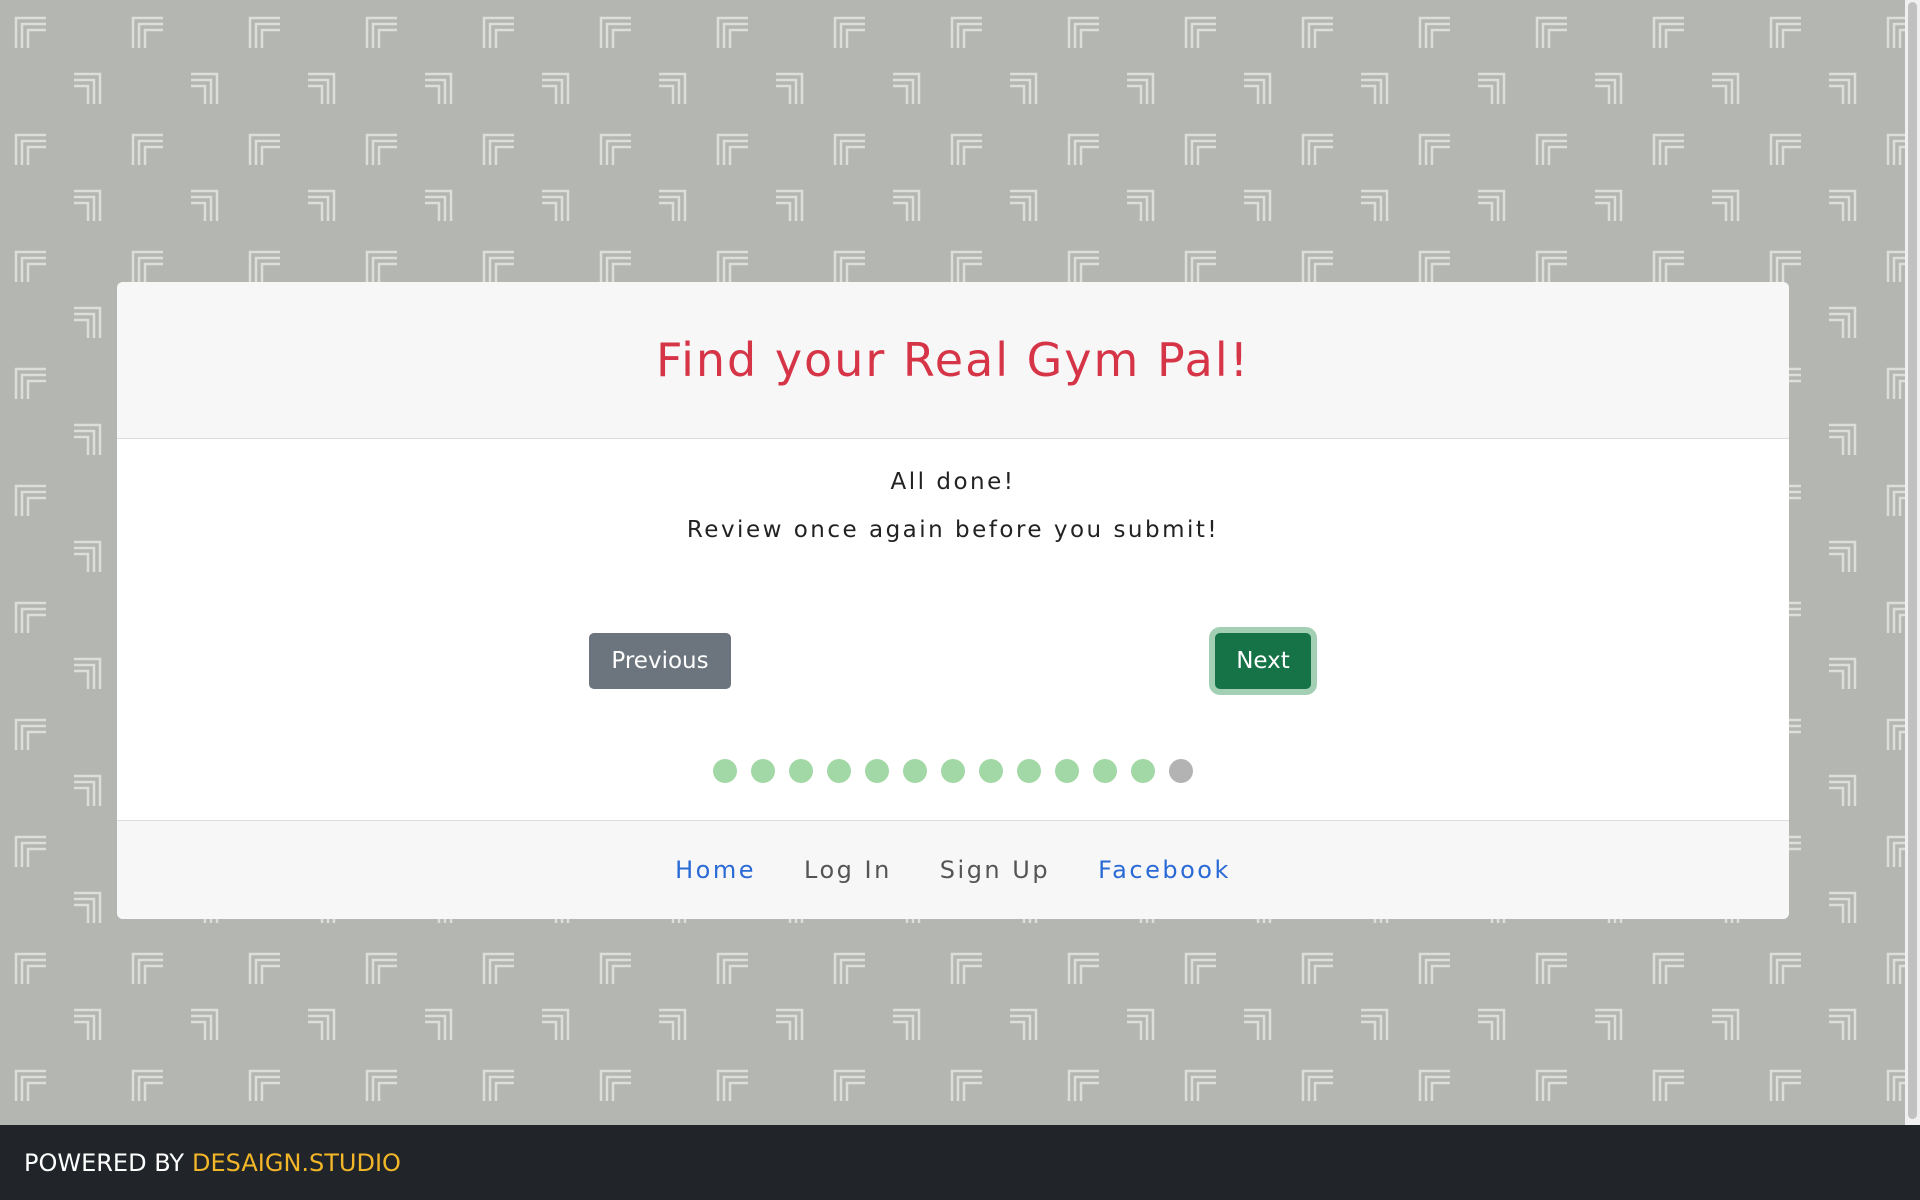 The width and height of the screenshot is (1920, 1200). I want to click on powered-by-bar: POWERED BY DESAIGN.STUDIO, so click(960, 1162).